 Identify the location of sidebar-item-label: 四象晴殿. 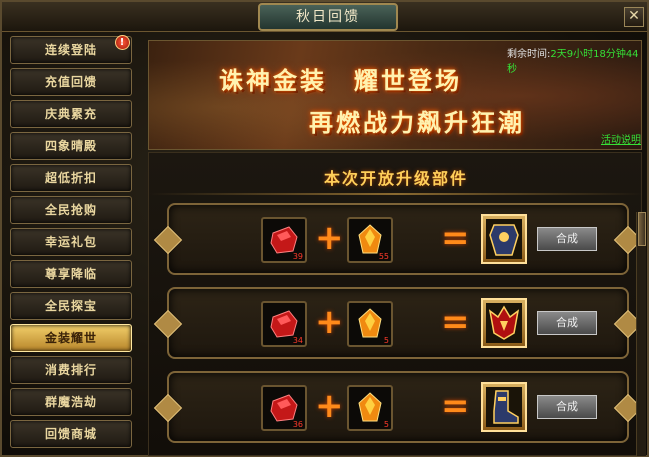
(70, 146).